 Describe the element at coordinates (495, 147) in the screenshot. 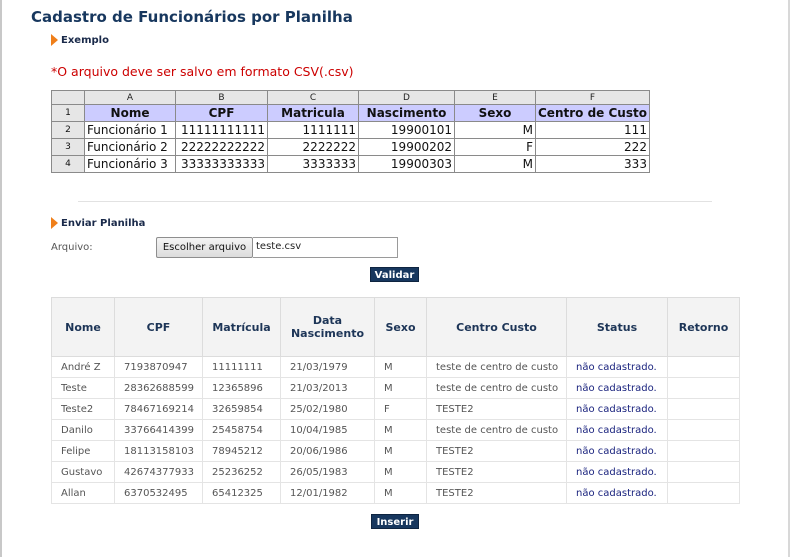

I see `sheet-cell: F` at that location.